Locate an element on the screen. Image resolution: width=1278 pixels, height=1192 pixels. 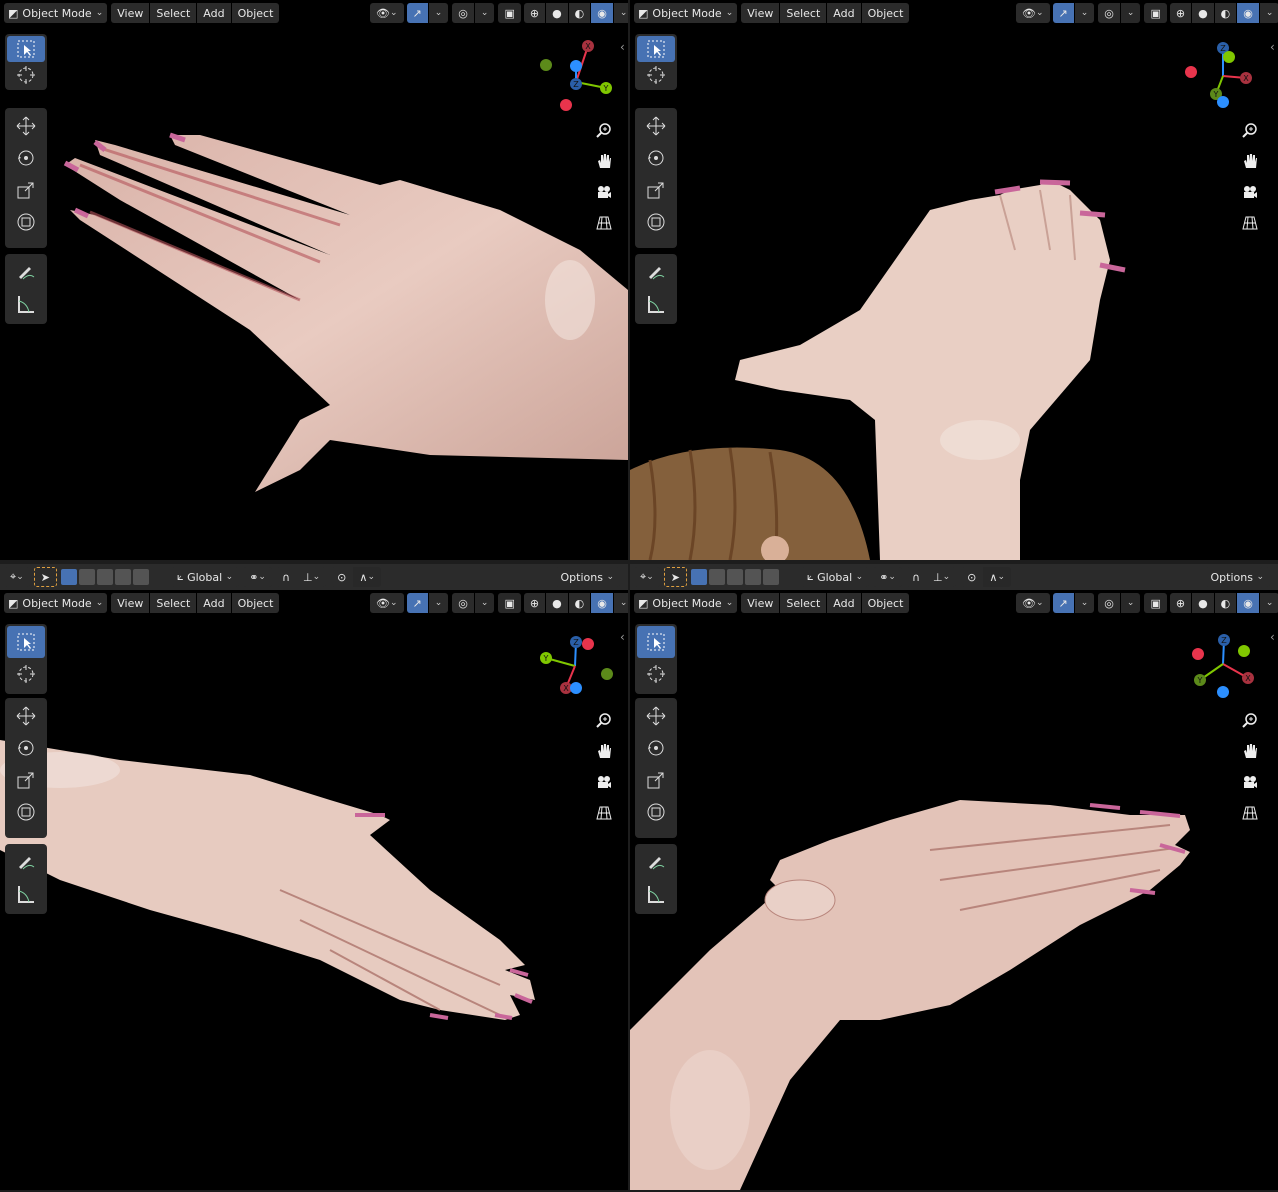
area-divider-vertical is located at coordinates (629, 596).